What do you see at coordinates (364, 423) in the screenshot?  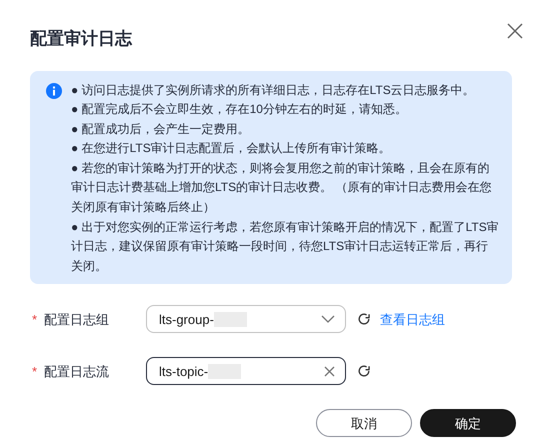 I see `cancel-button: 取消` at bounding box center [364, 423].